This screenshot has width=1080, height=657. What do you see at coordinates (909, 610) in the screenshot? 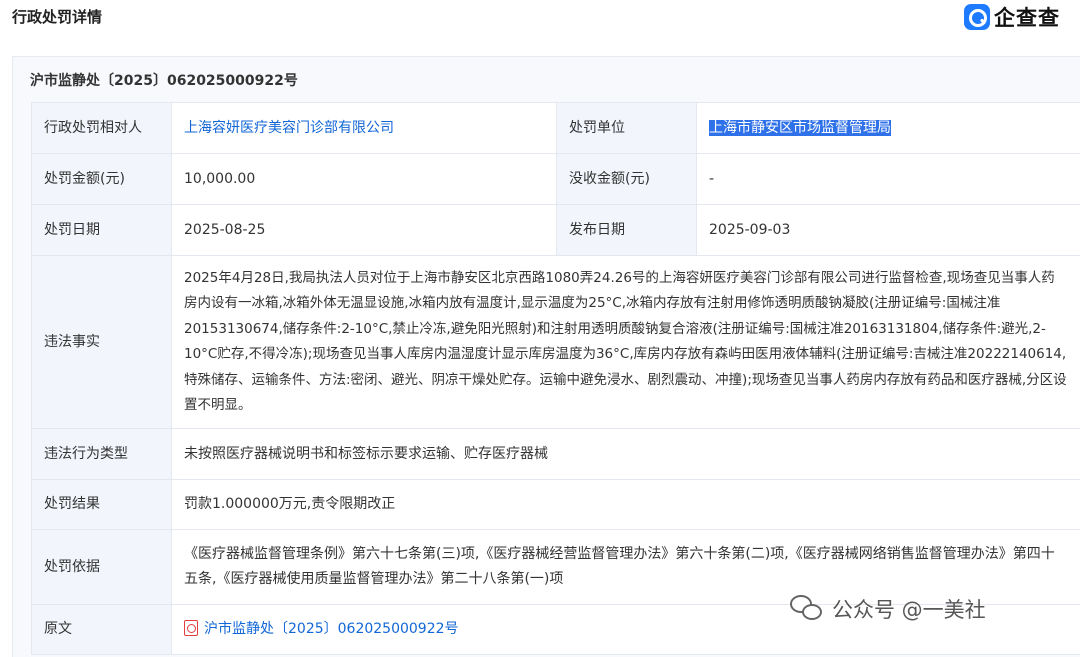
I see `watermark-text: 公众号 @一美社` at bounding box center [909, 610].